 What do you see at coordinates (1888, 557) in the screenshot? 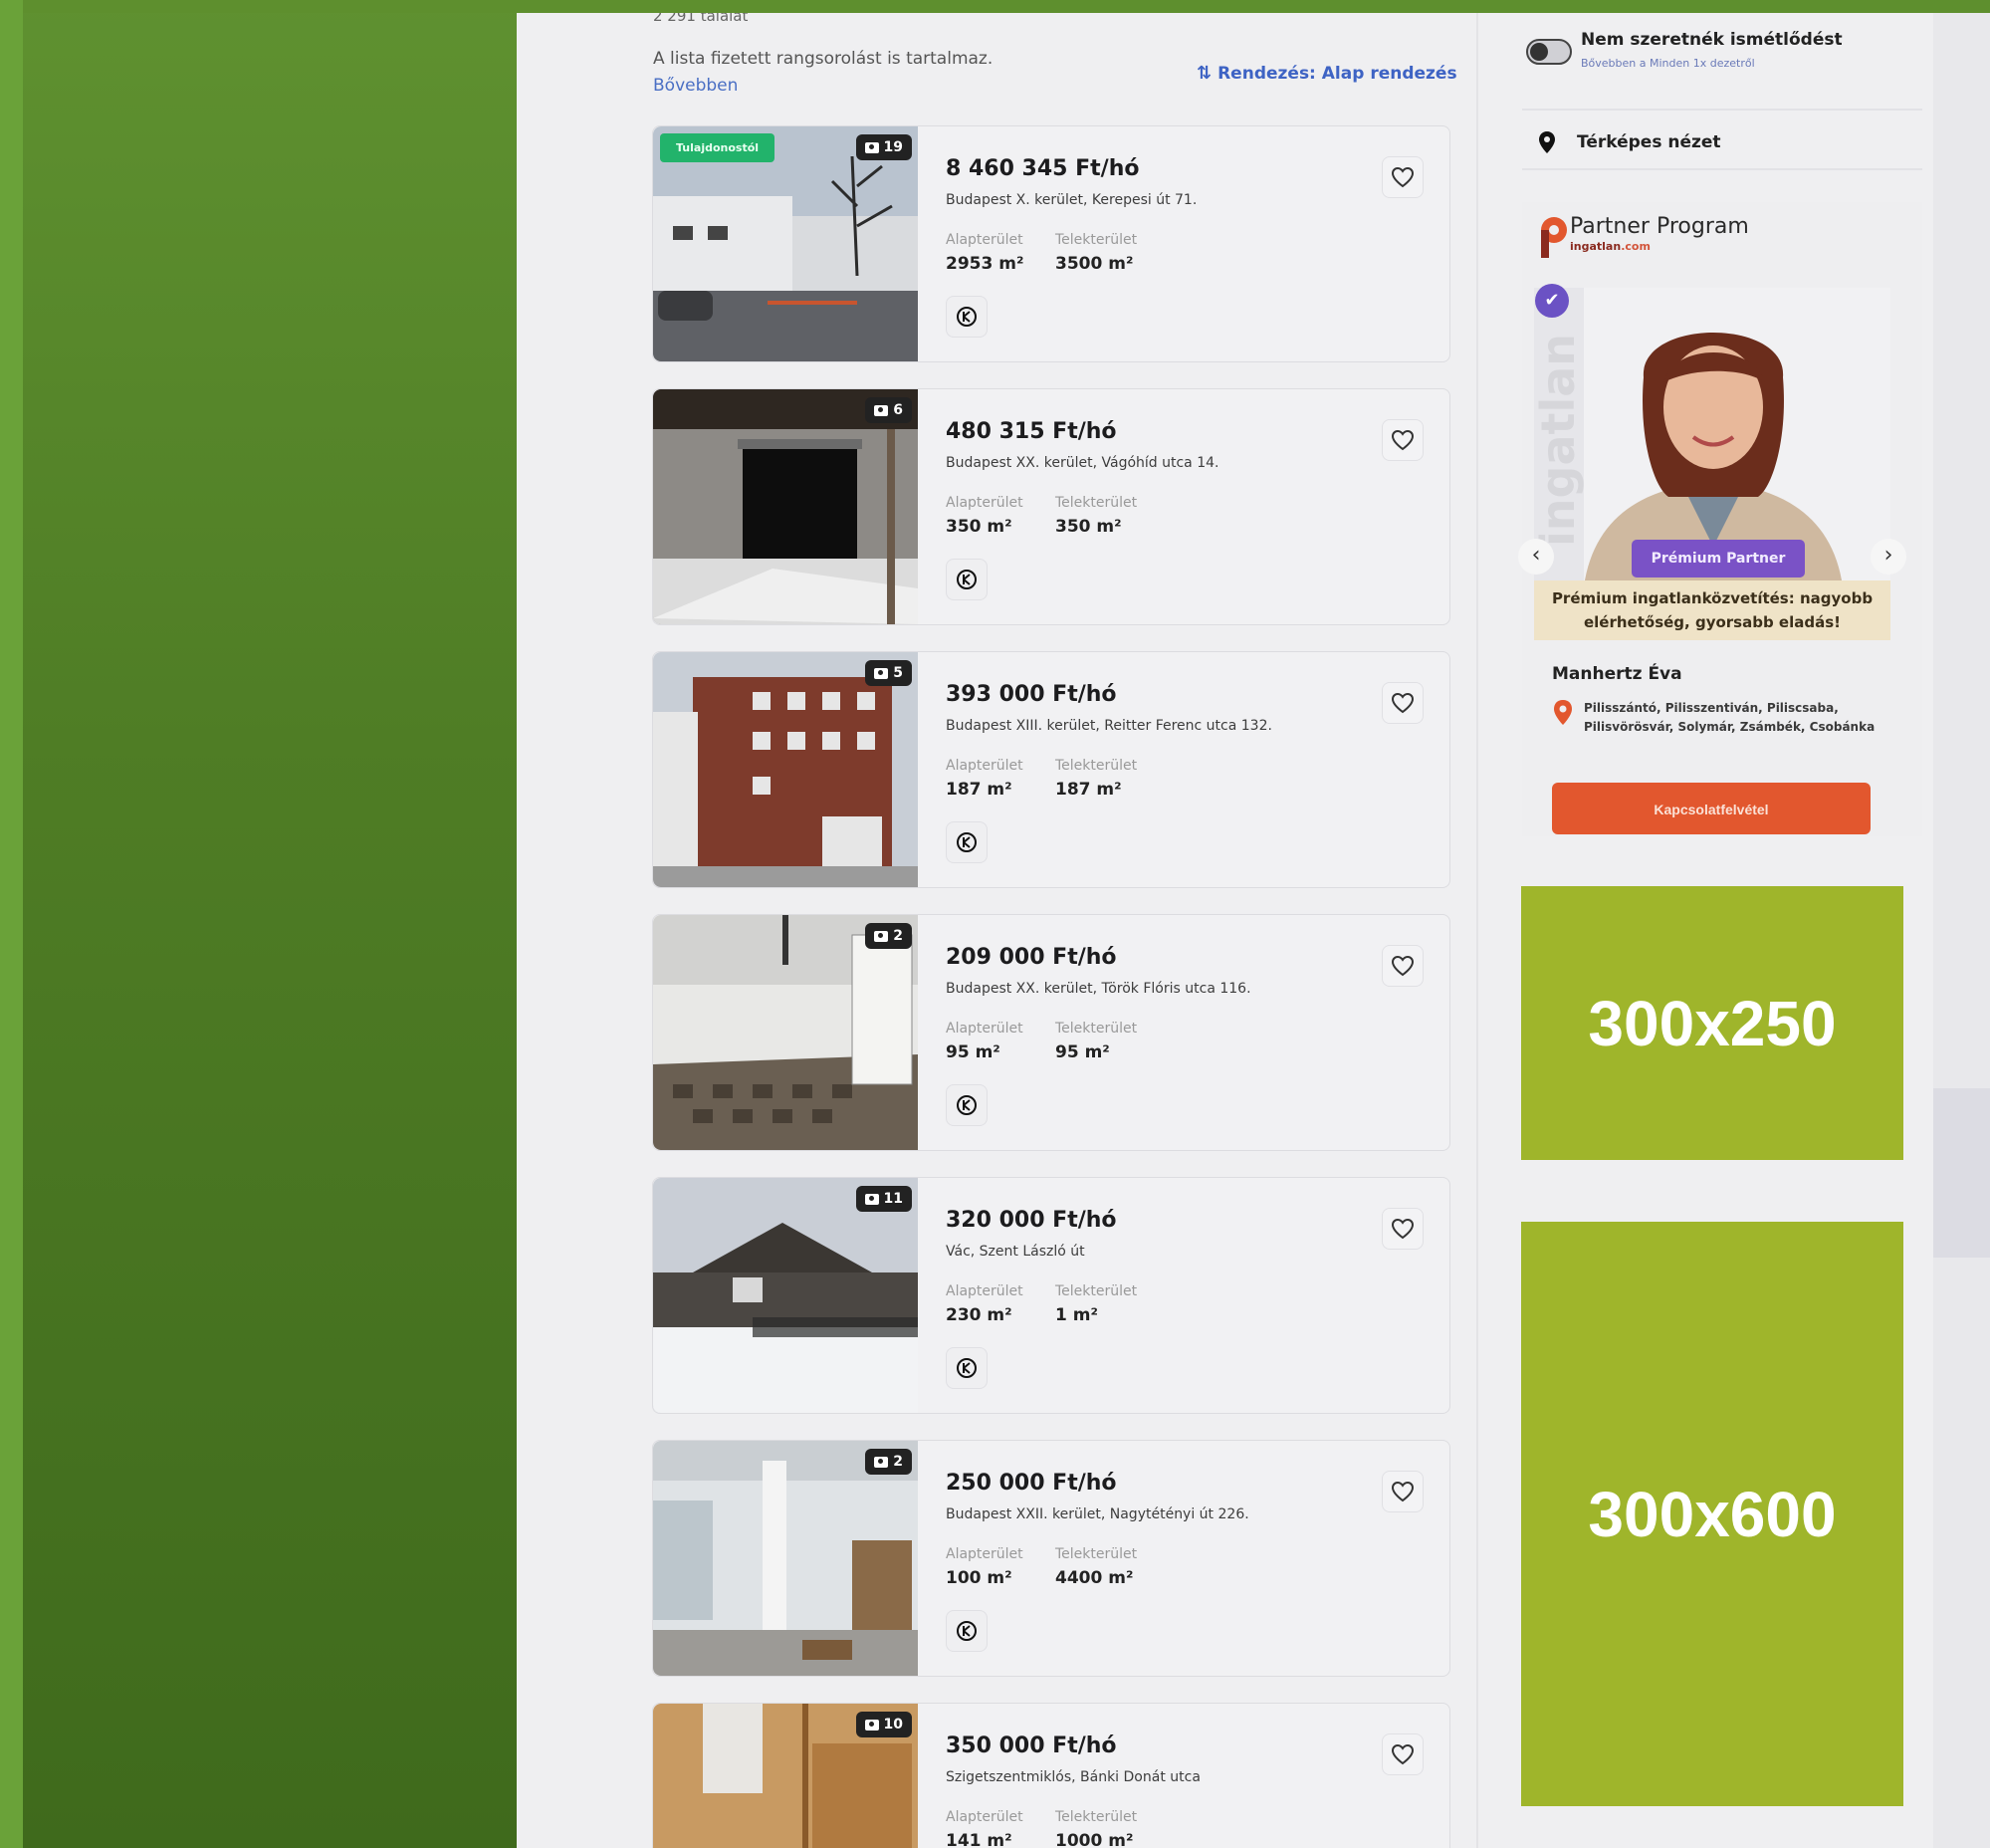
I see `carousel-next-button: ›` at bounding box center [1888, 557].